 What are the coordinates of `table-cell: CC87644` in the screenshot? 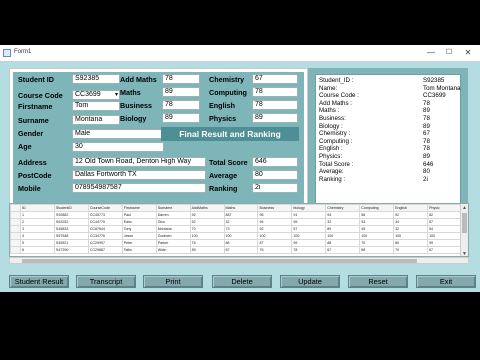 It's located at (105, 229).